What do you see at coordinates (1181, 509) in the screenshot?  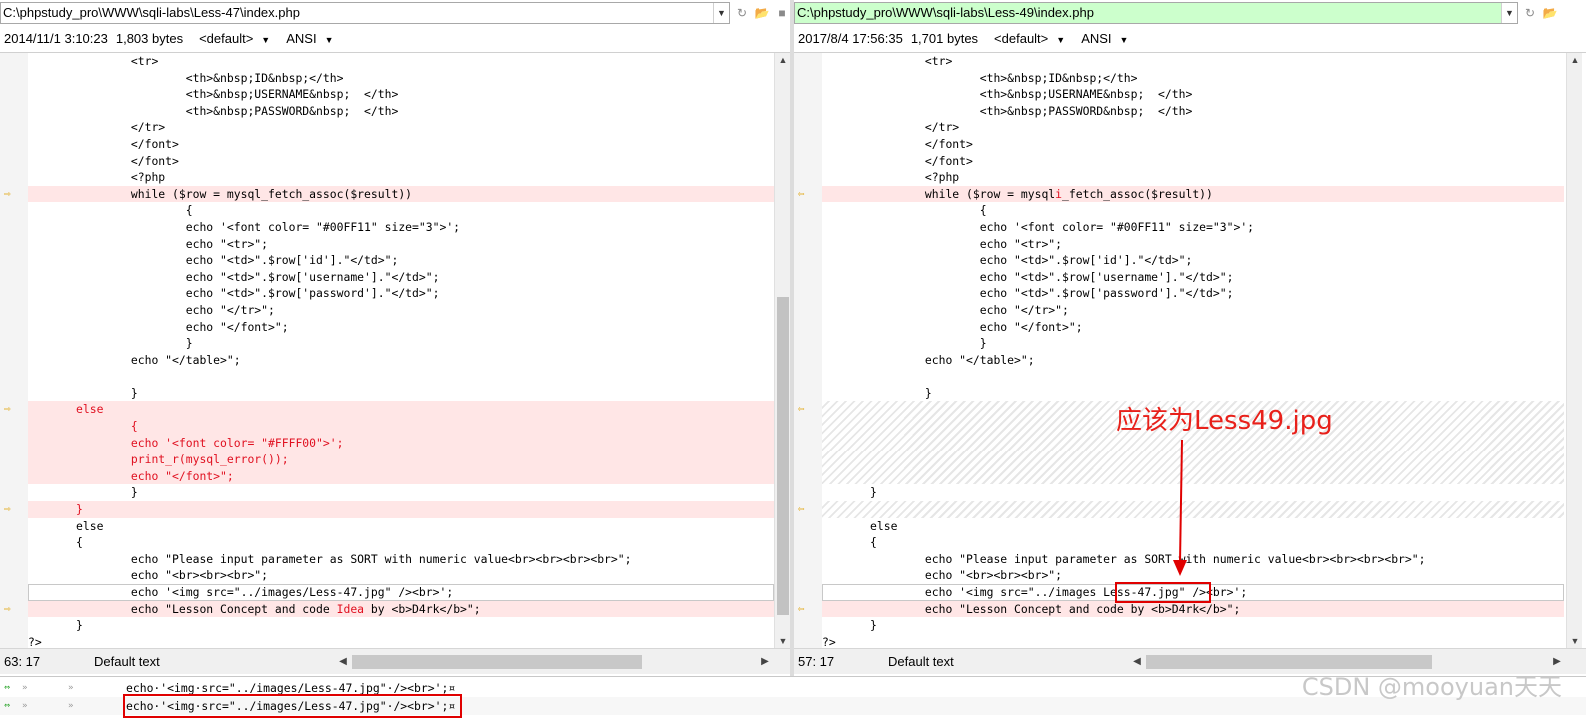 I see `code-line: ⇦` at bounding box center [1181, 509].